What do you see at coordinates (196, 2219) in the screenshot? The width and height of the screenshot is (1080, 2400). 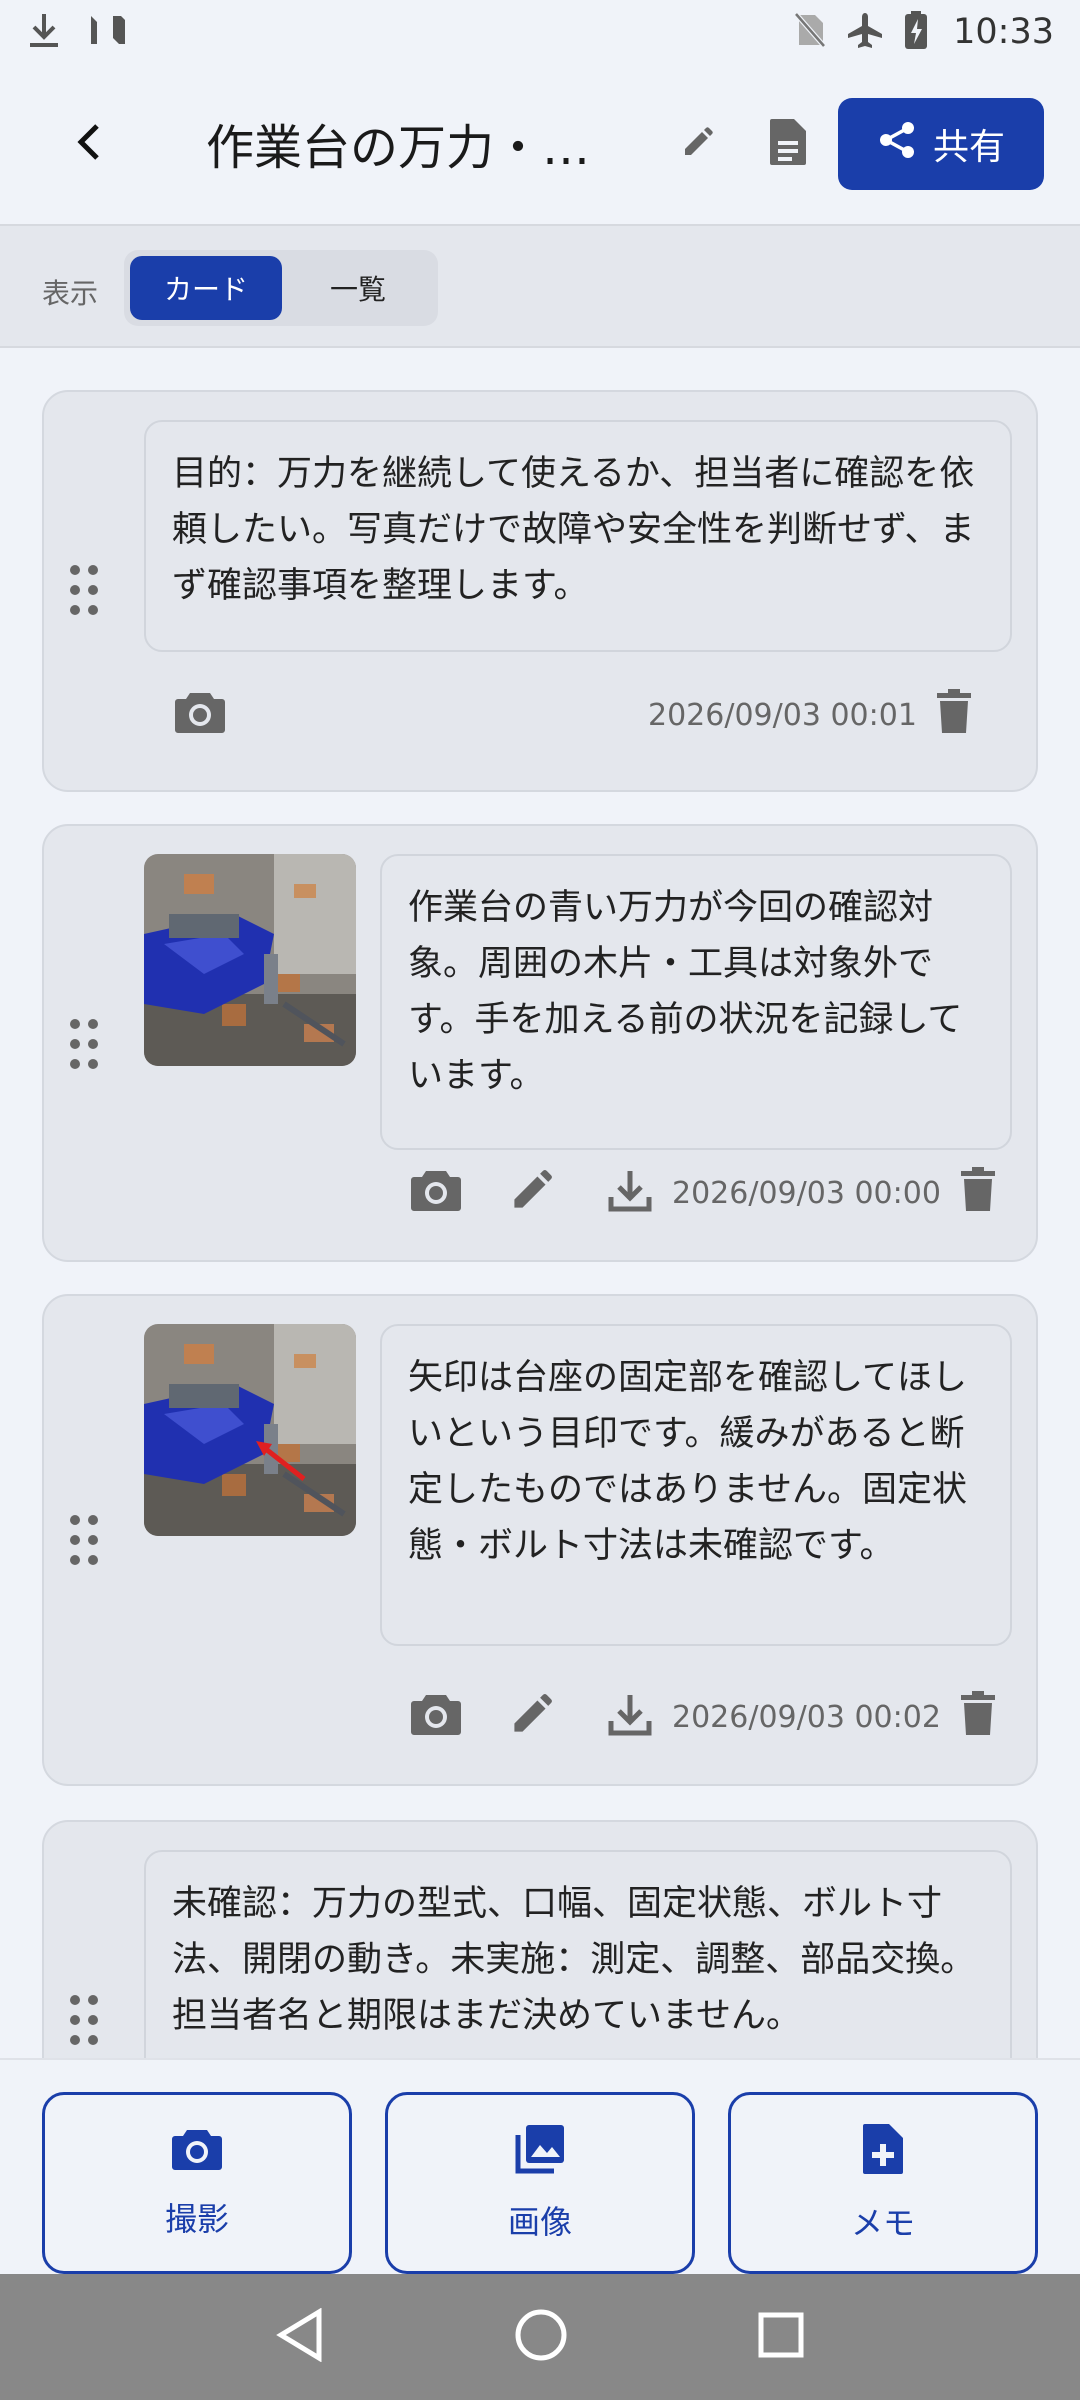 I see `take-photo-label: 撮影` at bounding box center [196, 2219].